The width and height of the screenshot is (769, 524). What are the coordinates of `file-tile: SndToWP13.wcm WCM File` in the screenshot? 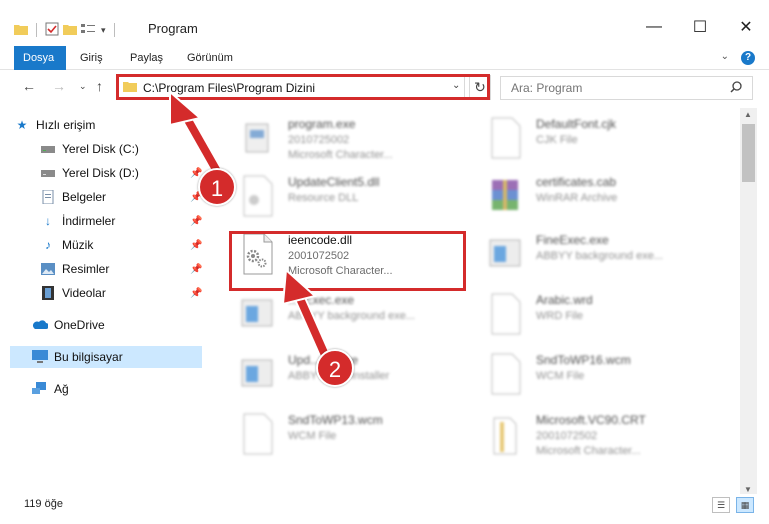 It's located at (340, 437).